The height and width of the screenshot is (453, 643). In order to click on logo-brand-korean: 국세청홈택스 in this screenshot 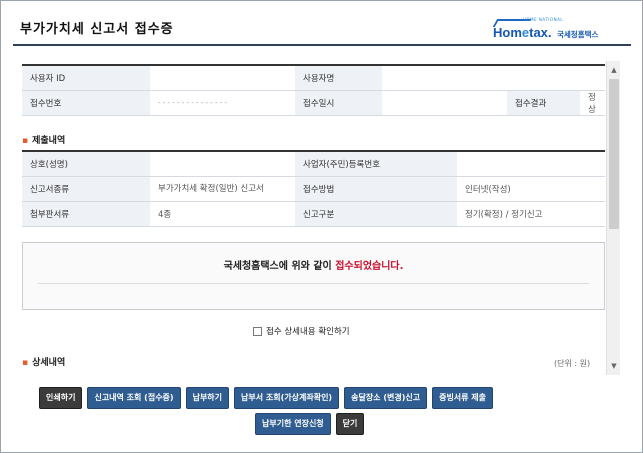, I will do `click(578, 34)`.